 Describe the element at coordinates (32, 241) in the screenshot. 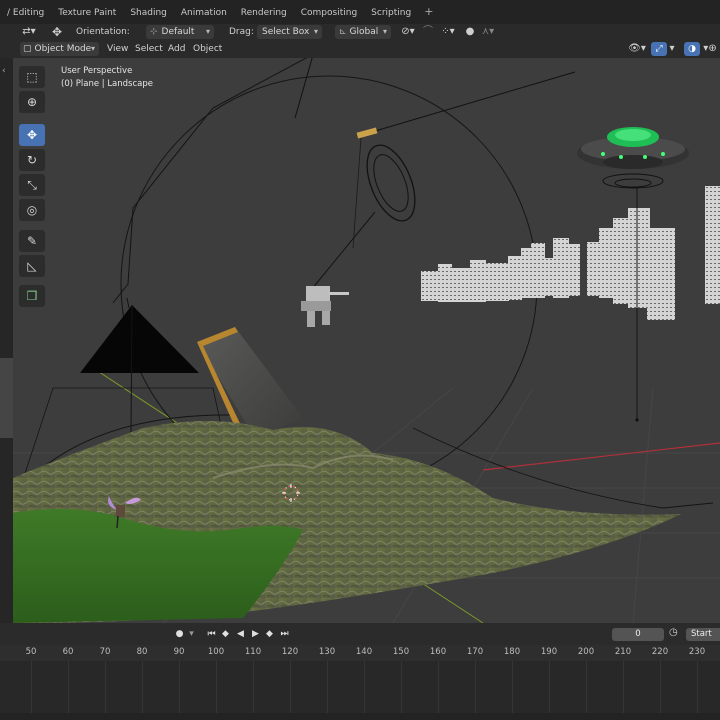

I see `annotate-tool-icon: ✎` at that location.